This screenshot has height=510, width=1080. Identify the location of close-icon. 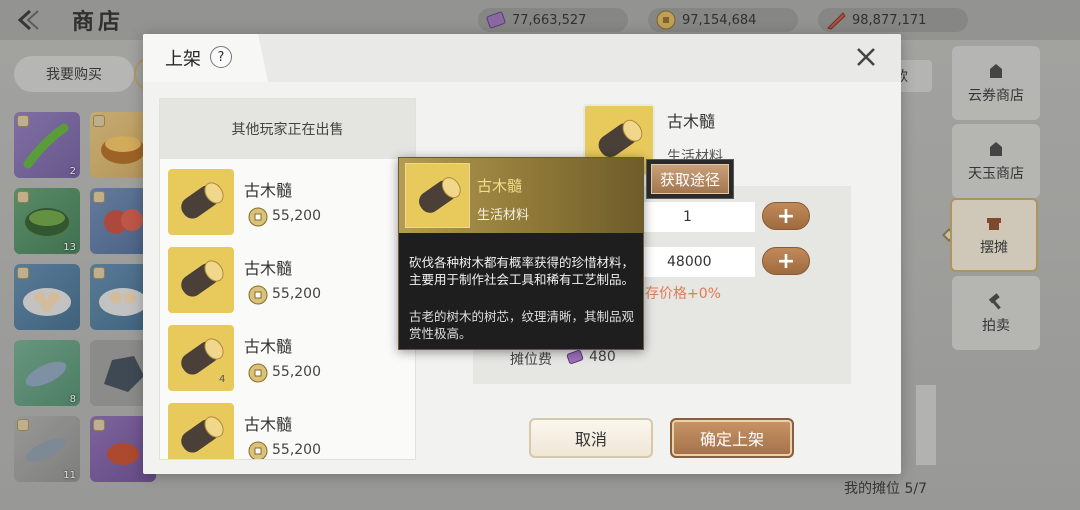
(866, 57).